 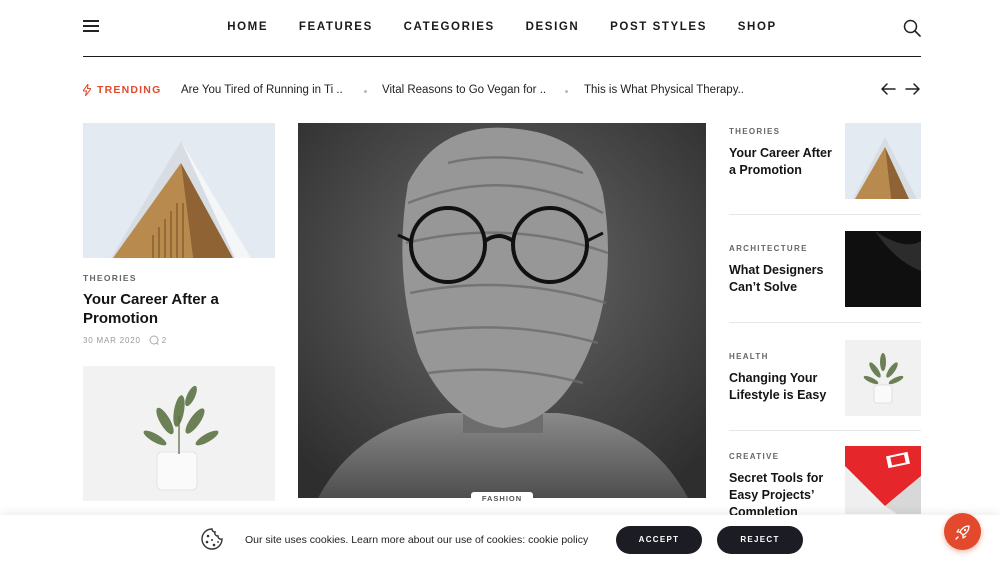 I want to click on rocket-icon, so click(x=962, y=532).